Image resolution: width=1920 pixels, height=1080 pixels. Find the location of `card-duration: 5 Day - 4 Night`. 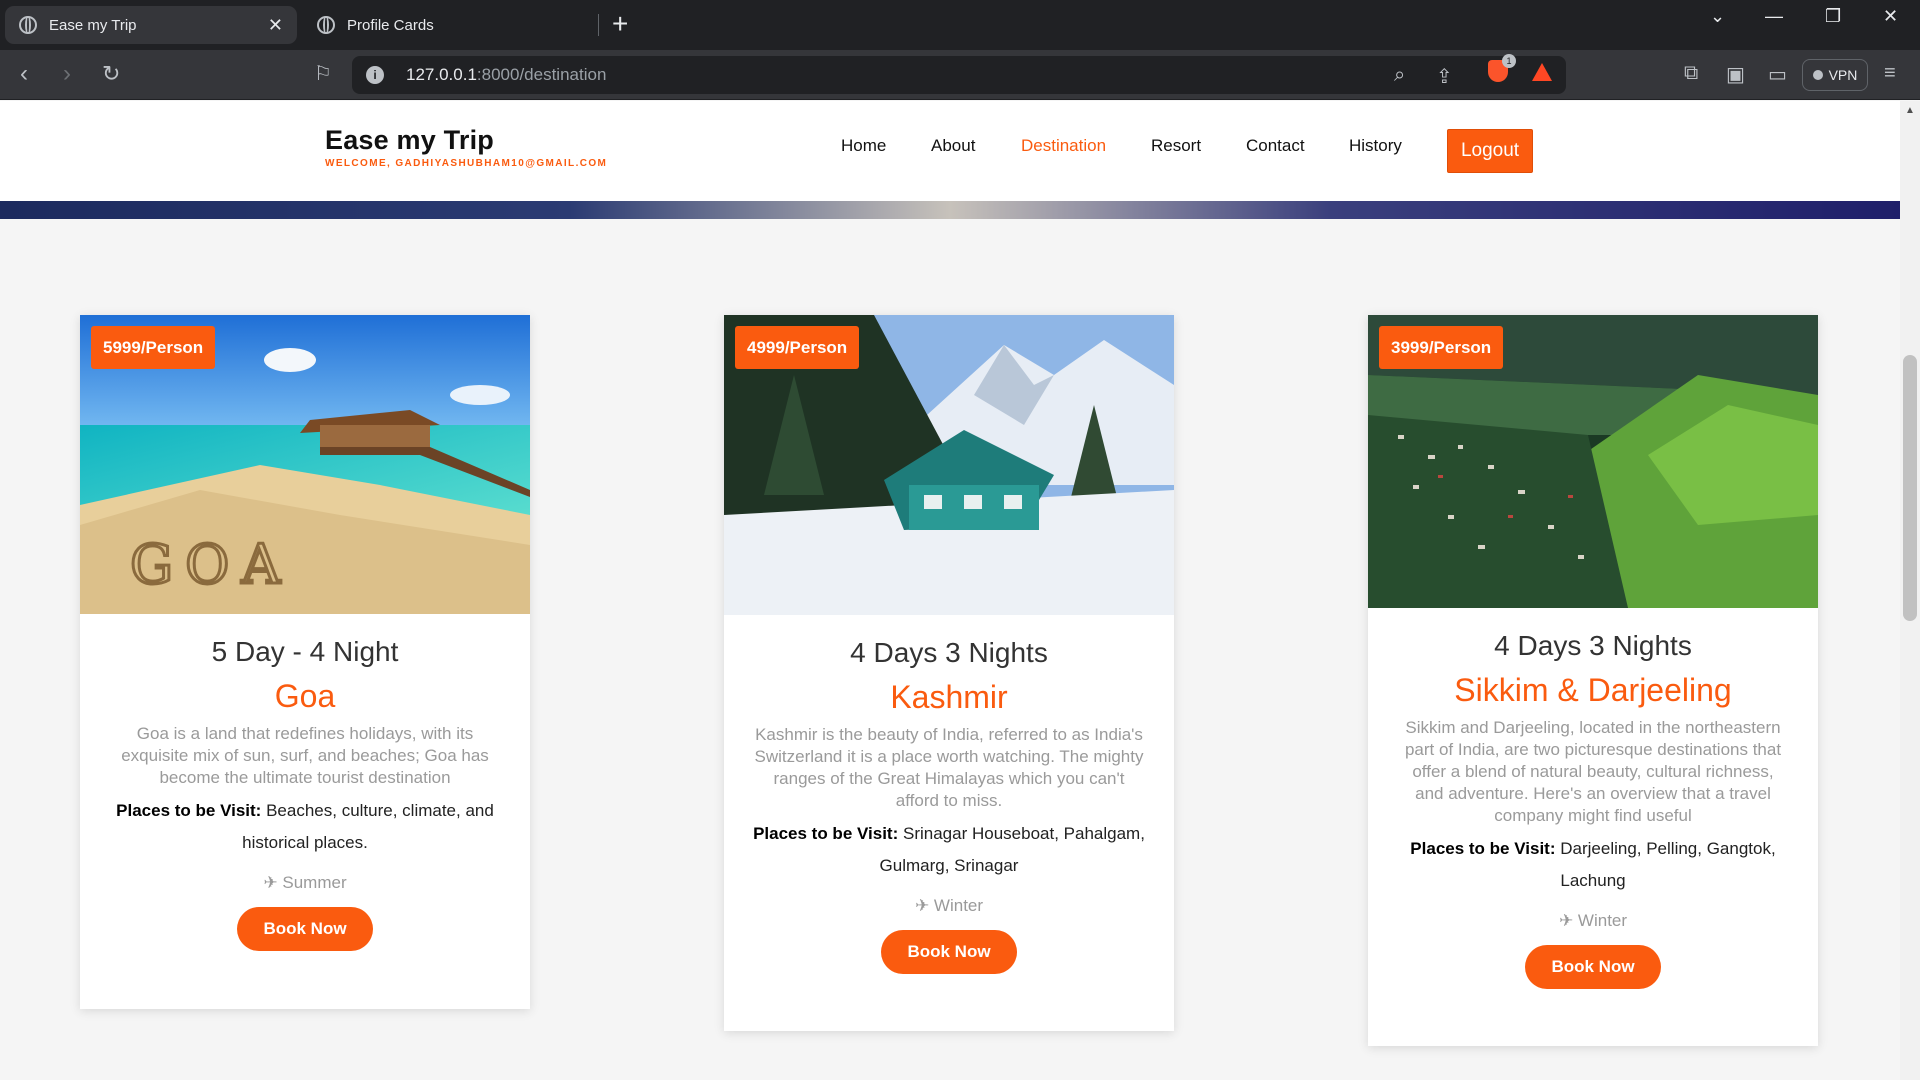

card-duration: 5 Day - 4 Night is located at coordinates (305, 651).